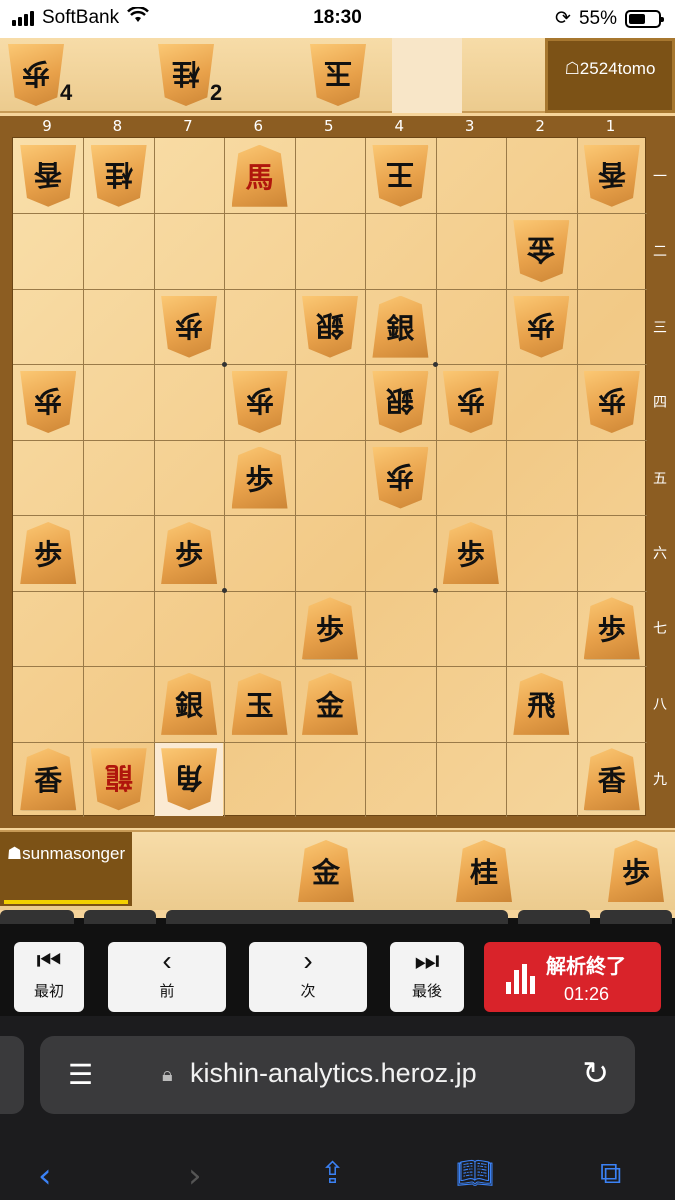 Image resolution: width=675 pixels, height=1200 pixels. What do you see at coordinates (644, 18) in the screenshot?
I see `battery-icon` at bounding box center [644, 18].